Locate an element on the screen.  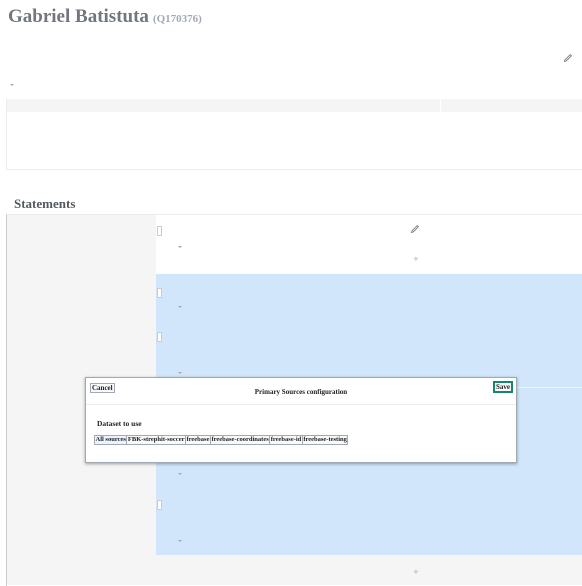
dataset-option-fbk-strephit-soccer: FBK-strephit-soccer is located at coordinates (156, 440).